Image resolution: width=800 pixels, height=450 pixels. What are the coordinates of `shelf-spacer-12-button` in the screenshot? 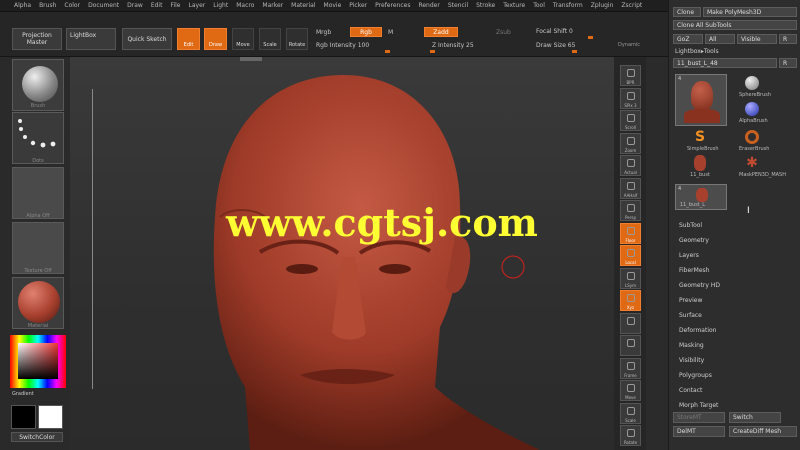 It's located at (630, 345).